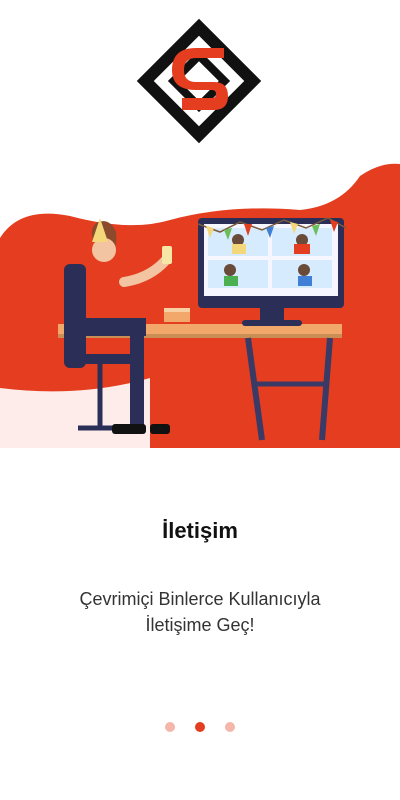 This screenshot has width=400, height=800. I want to click on pagination-dots, so click(200, 727).